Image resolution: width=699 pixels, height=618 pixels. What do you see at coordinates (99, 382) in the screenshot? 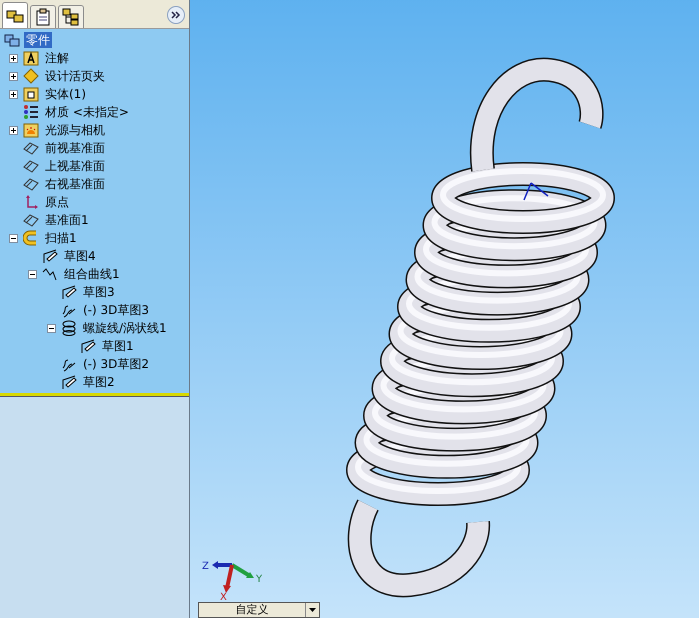
I see `tree-item: 草图2` at bounding box center [99, 382].